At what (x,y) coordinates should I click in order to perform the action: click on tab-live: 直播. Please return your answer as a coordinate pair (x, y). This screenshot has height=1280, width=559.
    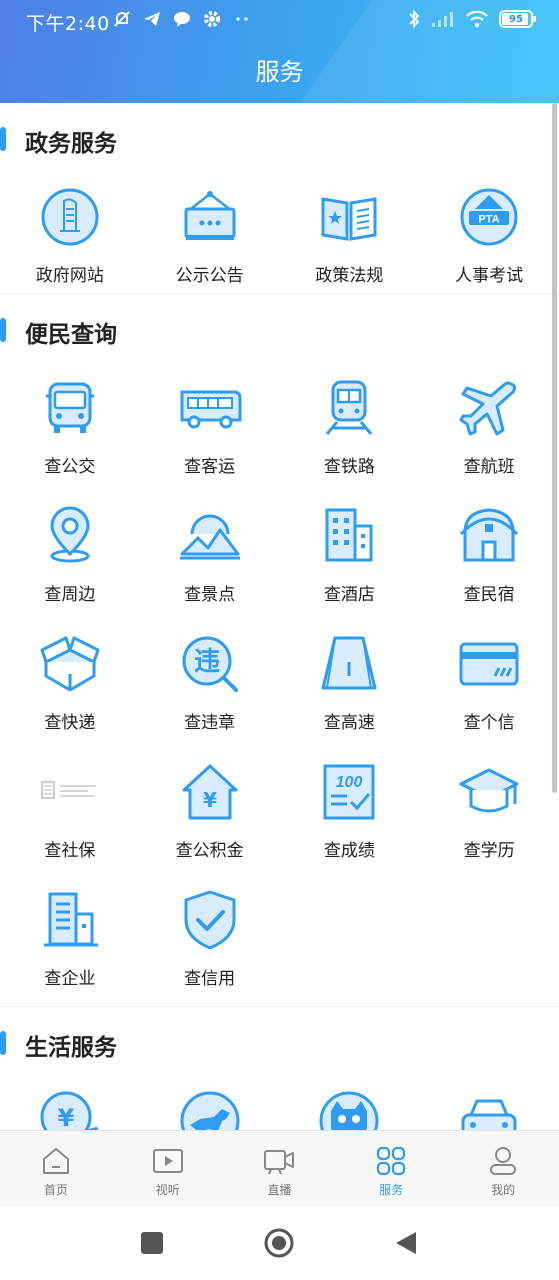
    Looking at the image, I should click on (280, 1168).